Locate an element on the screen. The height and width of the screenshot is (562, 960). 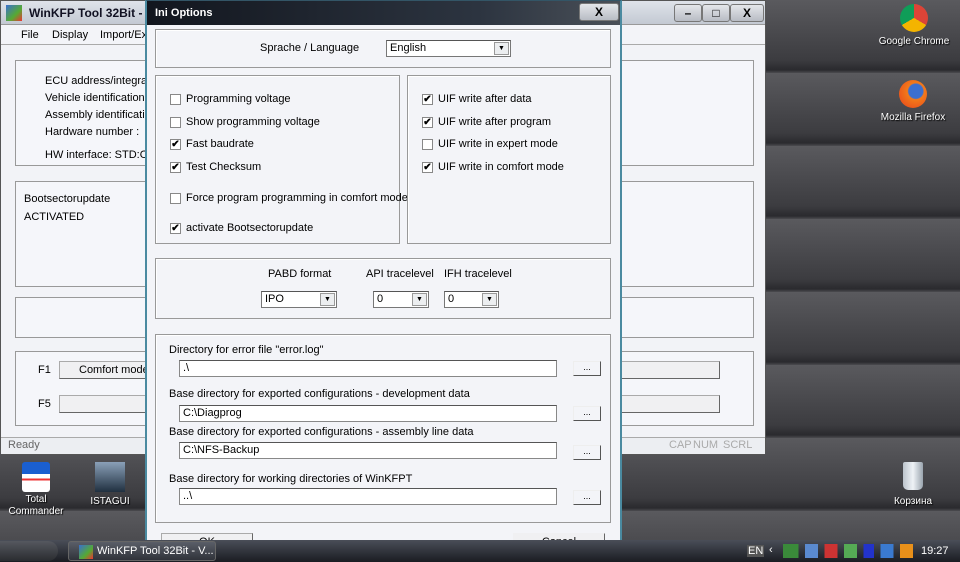
firefox-icon is located at coordinates (913, 94).